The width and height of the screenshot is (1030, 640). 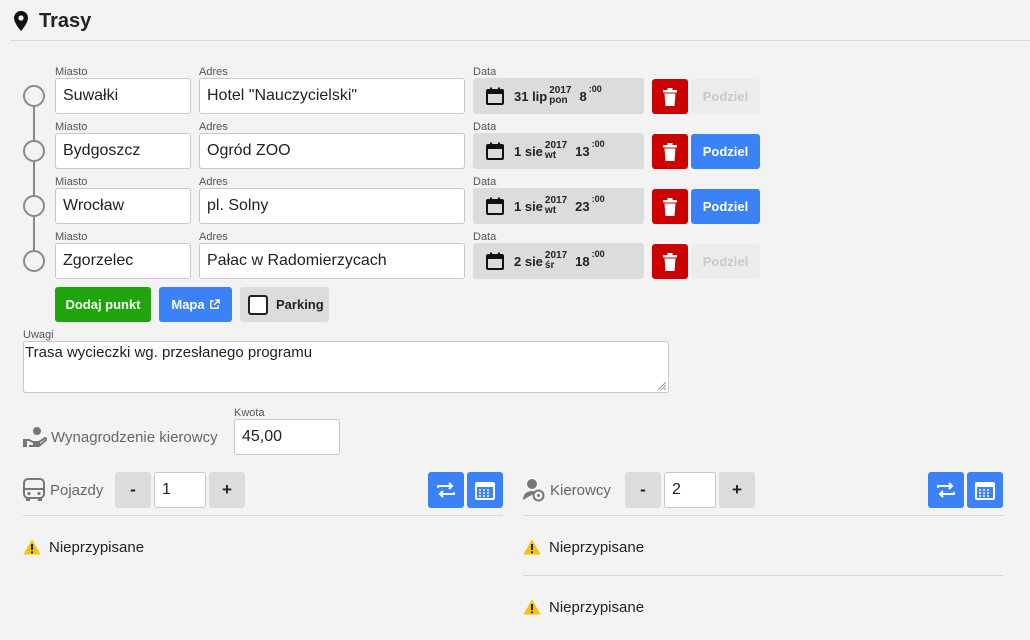 I want to click on resize-handle-icon, so click(x=662, y=386).